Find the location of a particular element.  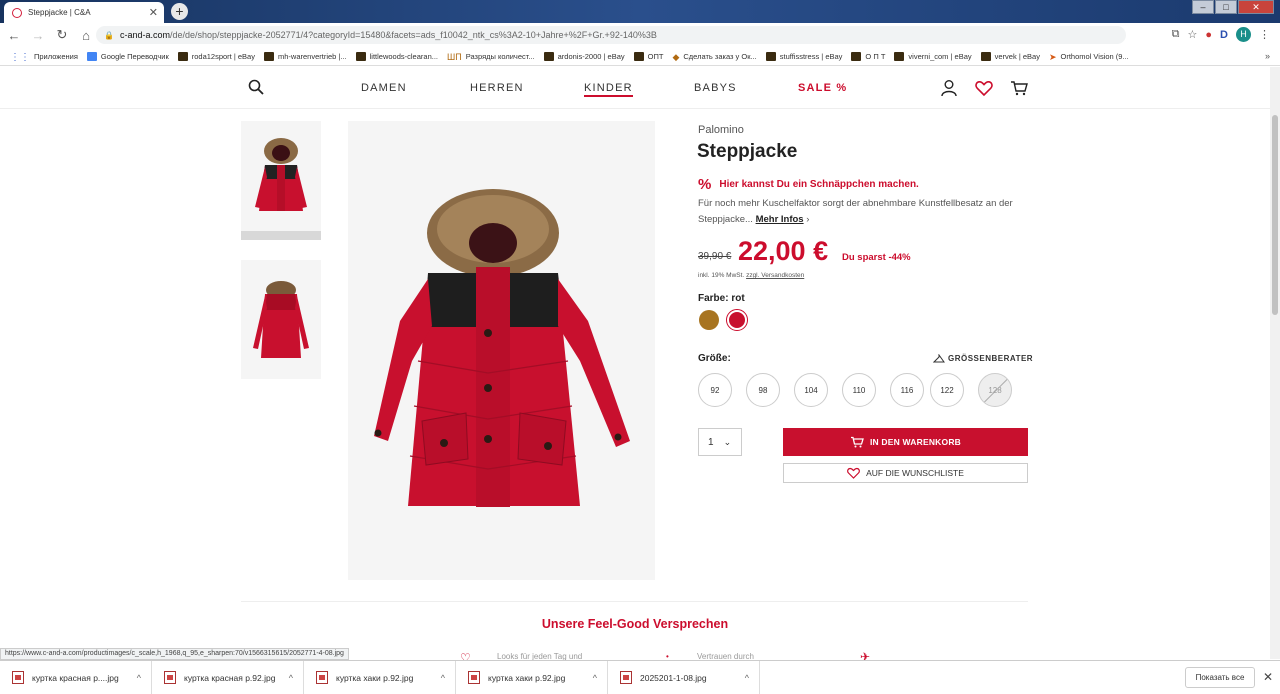

toolbar-extensions: ⧉ ☆ ● D H ⋮ is located at coordinates (1221, 34).